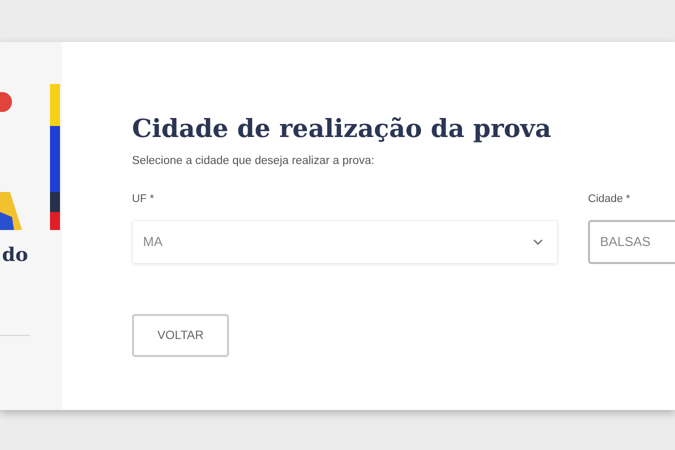  I want to click on sidebar-heading: do, so click(15, 255).